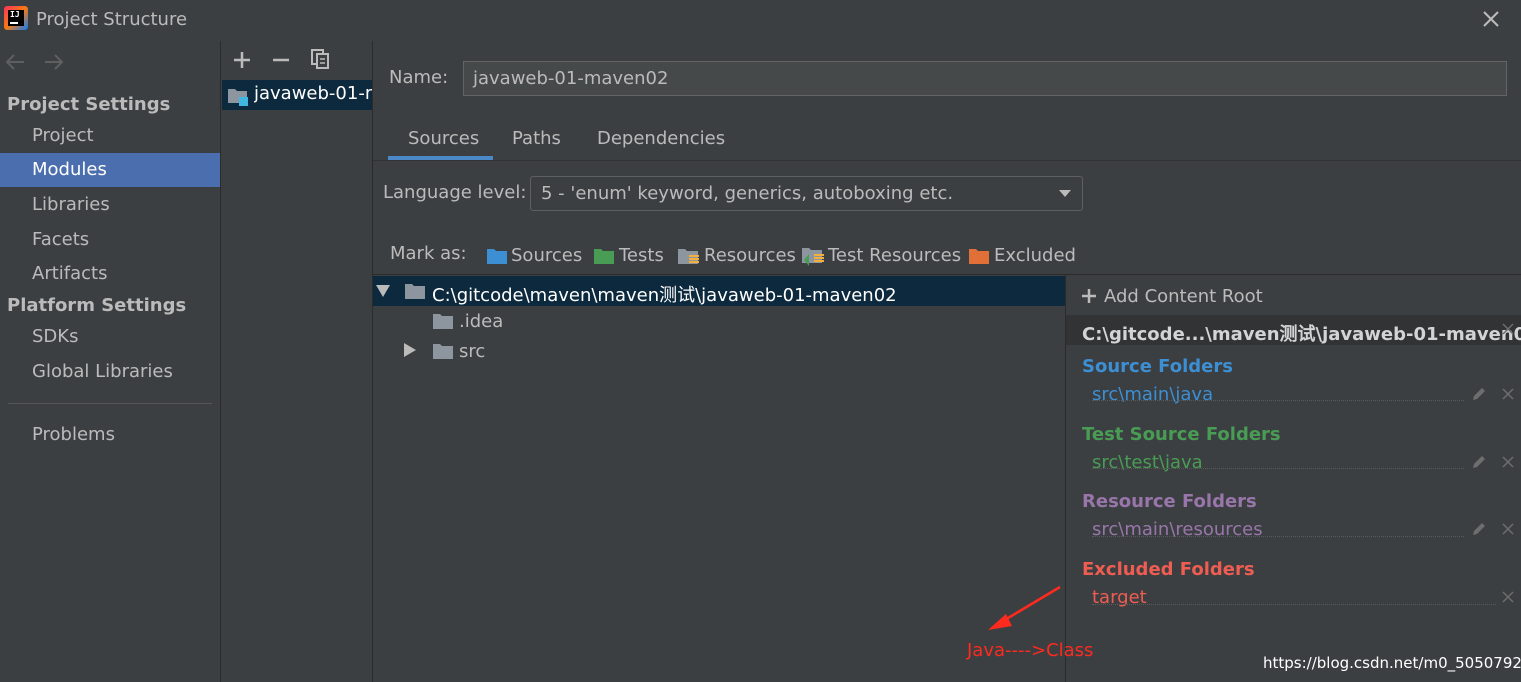 This screenshot has width=1521, height=682. I want to click on copy-icon, so click(320, 59).